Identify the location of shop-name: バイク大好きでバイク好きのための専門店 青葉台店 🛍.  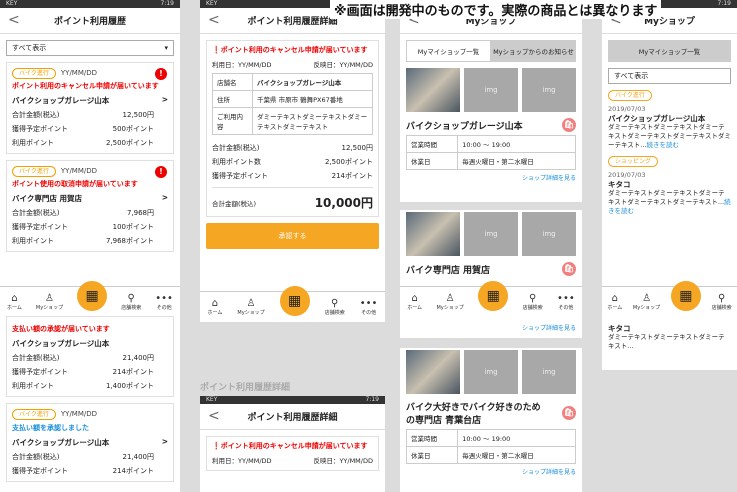
(491, 414).